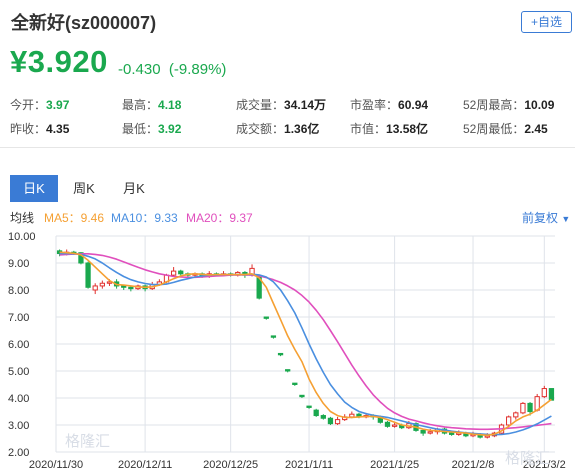  Describe the element at coordinates (18, 318) in the screenshot. I see `y-tick-label: 7.00` at that location.